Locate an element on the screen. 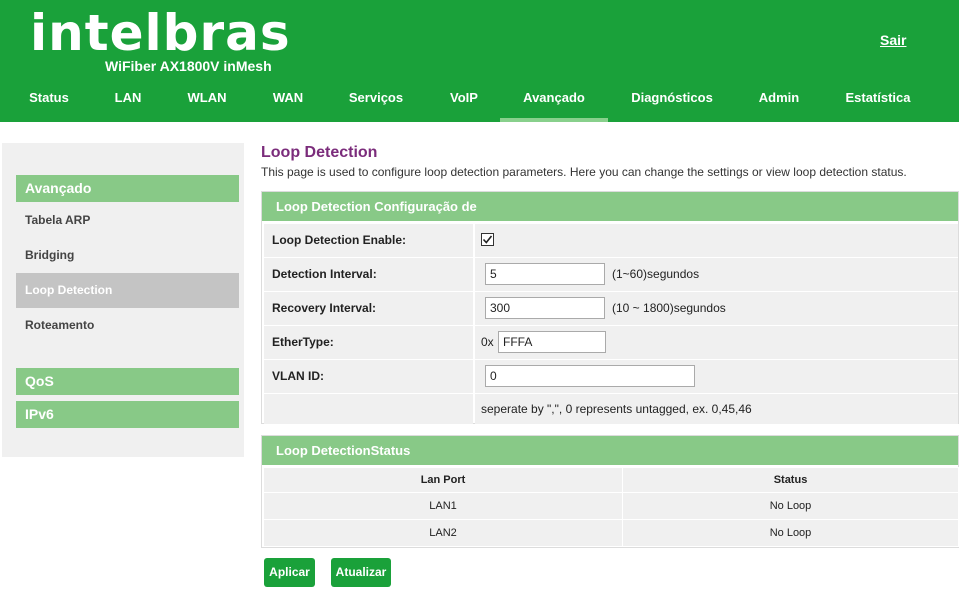 This screenshot has width=959, height=591. nav-wan: WAN is located at coordinates (288, 101).